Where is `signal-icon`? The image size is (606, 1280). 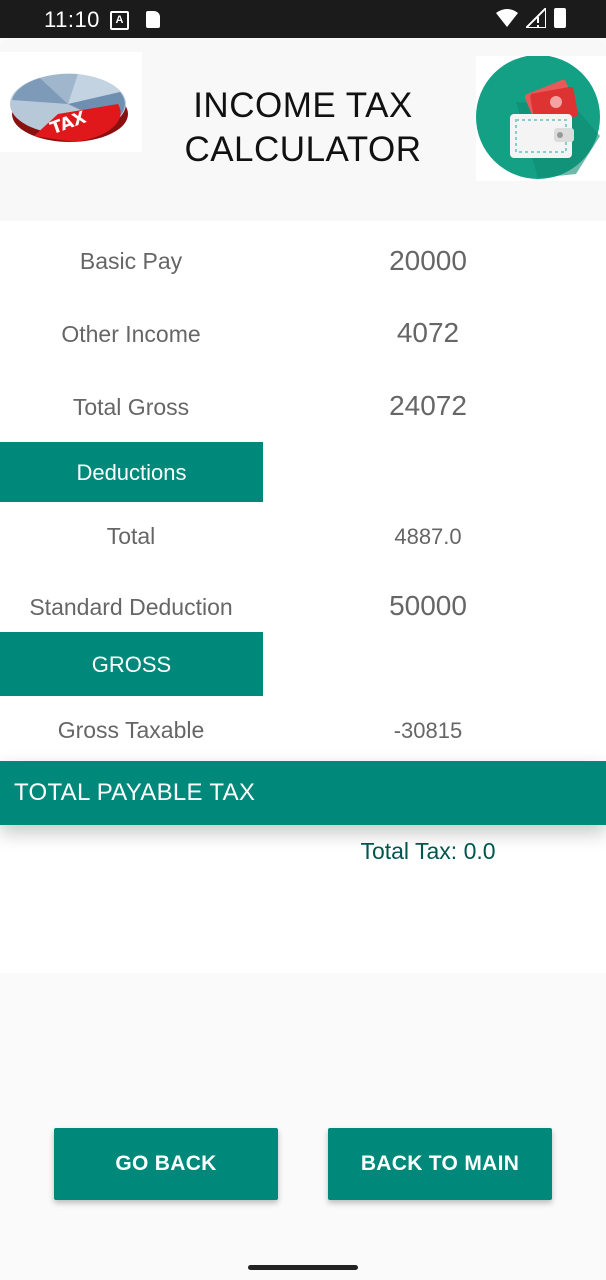 signal-icon is located at coordinates (536, 18).